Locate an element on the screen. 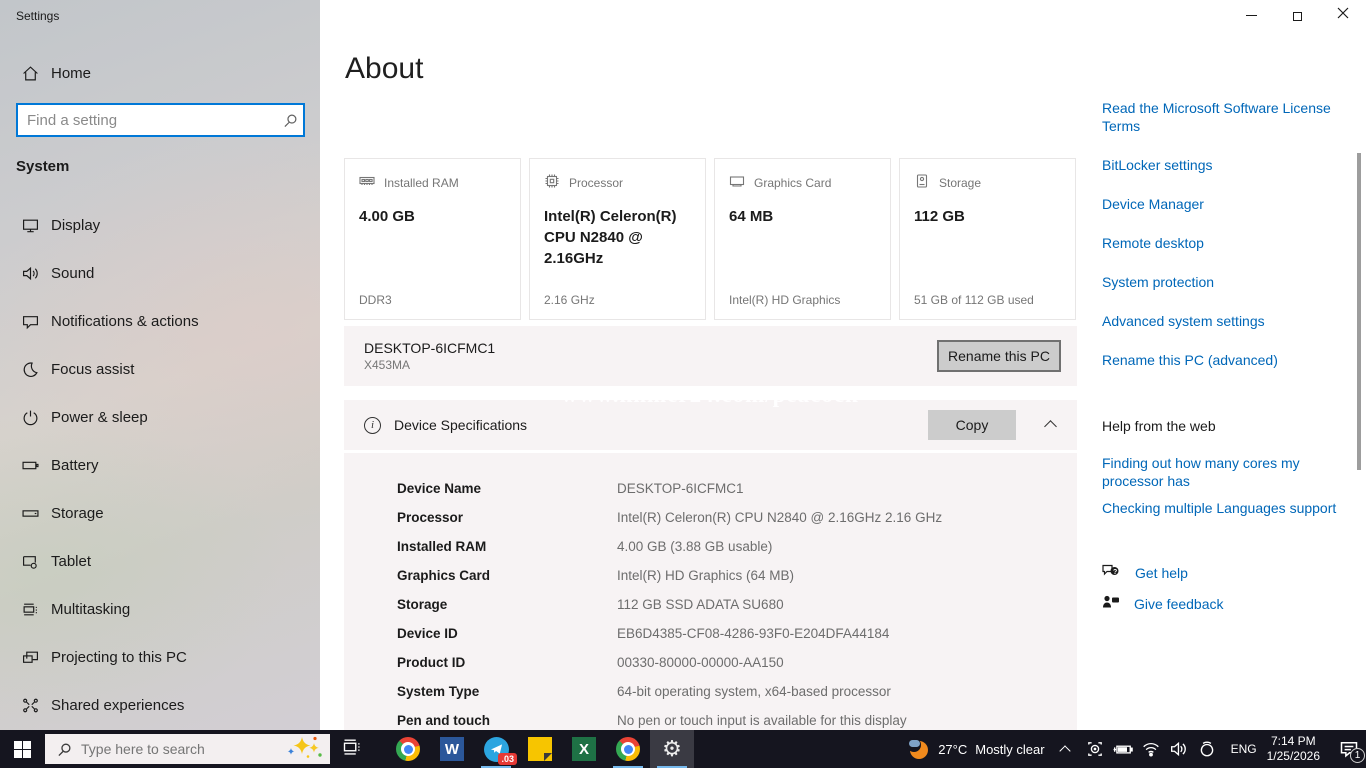 This screenshot has width=1366, height=768. link-advanced-system-settings: Advanced system settings is located at coordinates (1222, 321).